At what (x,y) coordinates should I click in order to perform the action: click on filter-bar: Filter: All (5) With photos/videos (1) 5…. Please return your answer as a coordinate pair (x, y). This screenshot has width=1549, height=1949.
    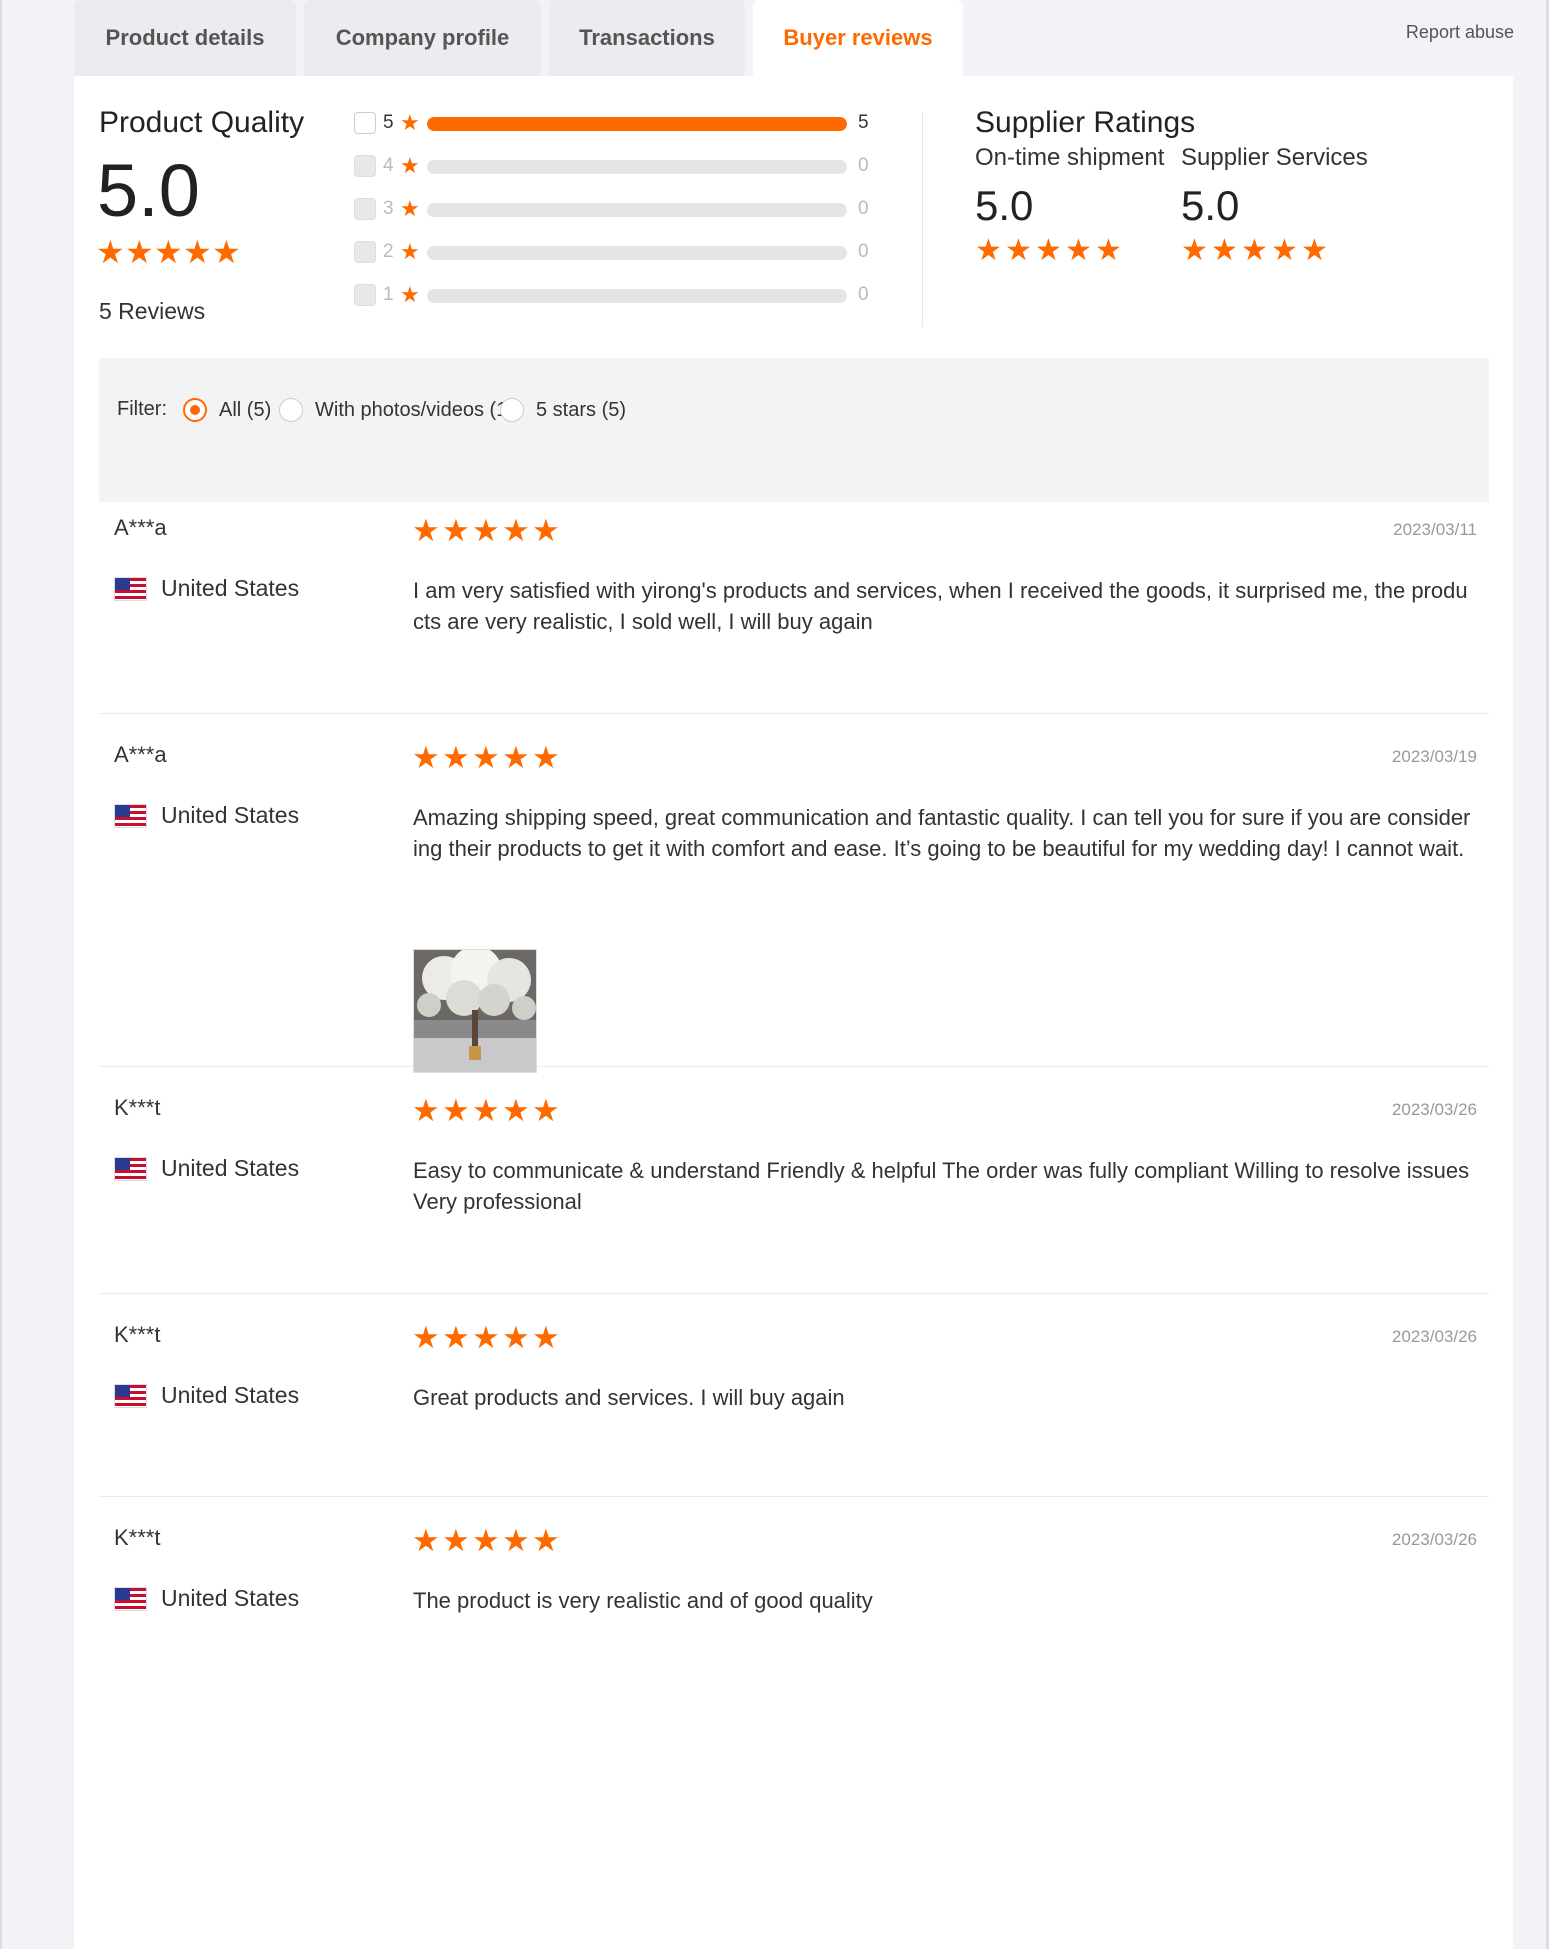
    Looking at the image, I should click on (794, 430).